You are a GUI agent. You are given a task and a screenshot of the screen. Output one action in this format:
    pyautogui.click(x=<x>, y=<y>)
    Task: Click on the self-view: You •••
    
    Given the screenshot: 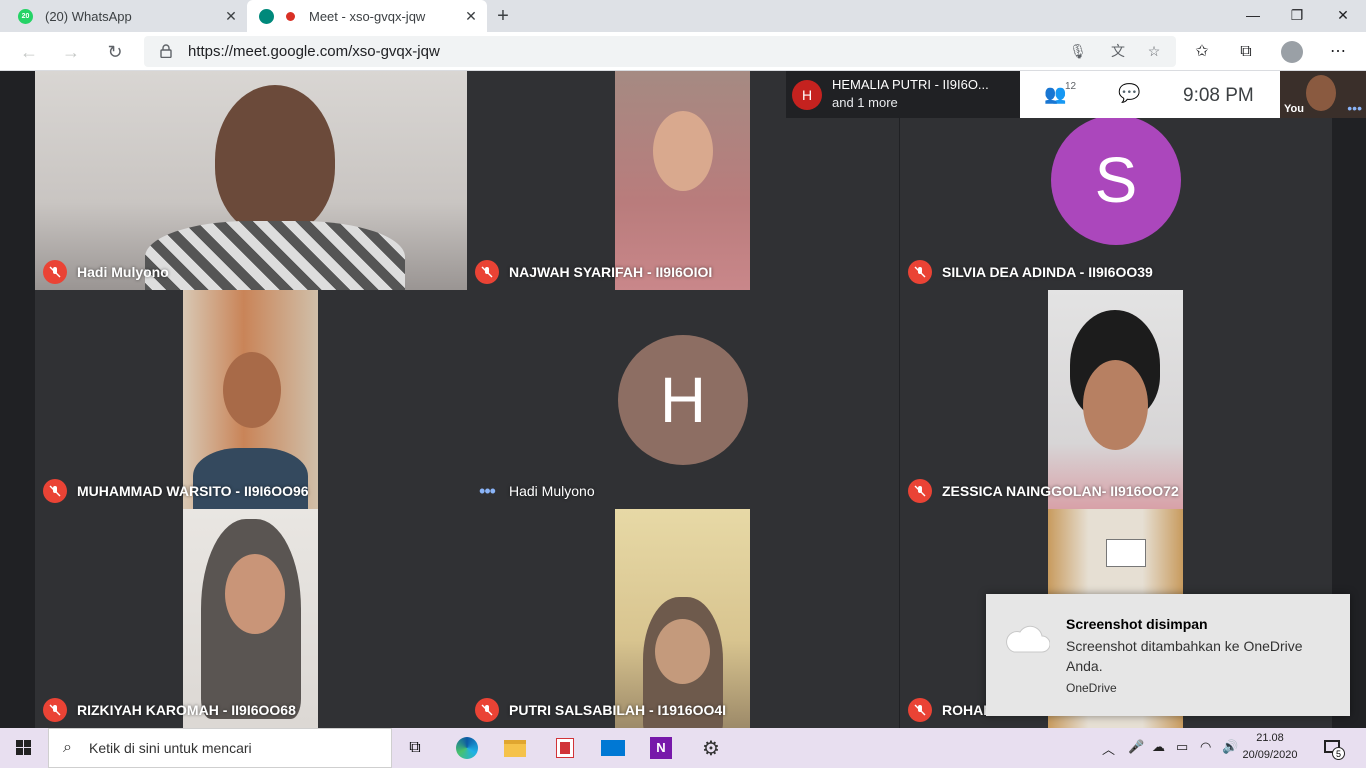 What is the action you would take?
    pyautogui.click(x=1323, y=94)
    